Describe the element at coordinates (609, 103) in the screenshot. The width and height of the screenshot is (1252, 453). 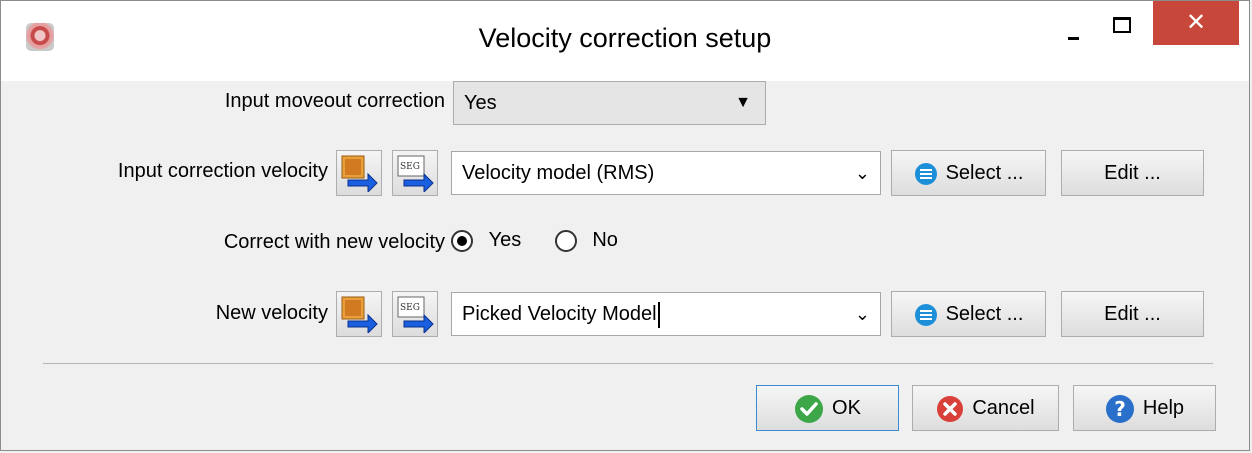
I see `moveout-dropdown: Yes ▼` at that location.